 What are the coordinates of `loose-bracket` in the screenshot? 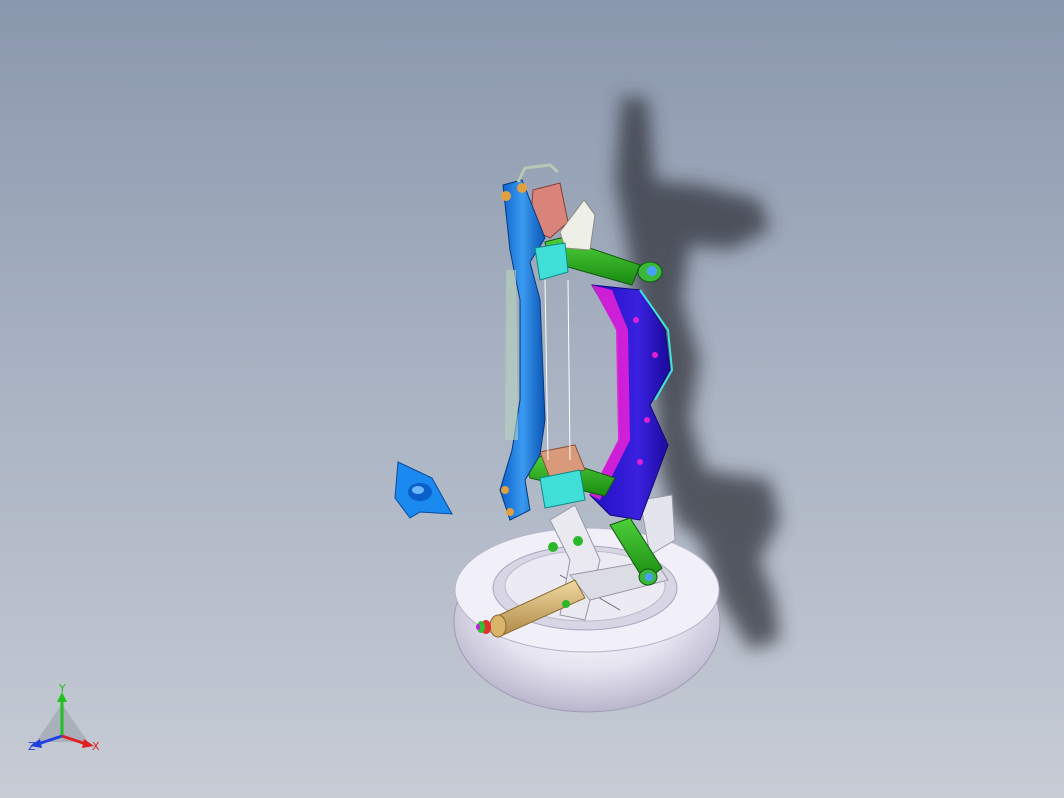 It's located at (423, 490).